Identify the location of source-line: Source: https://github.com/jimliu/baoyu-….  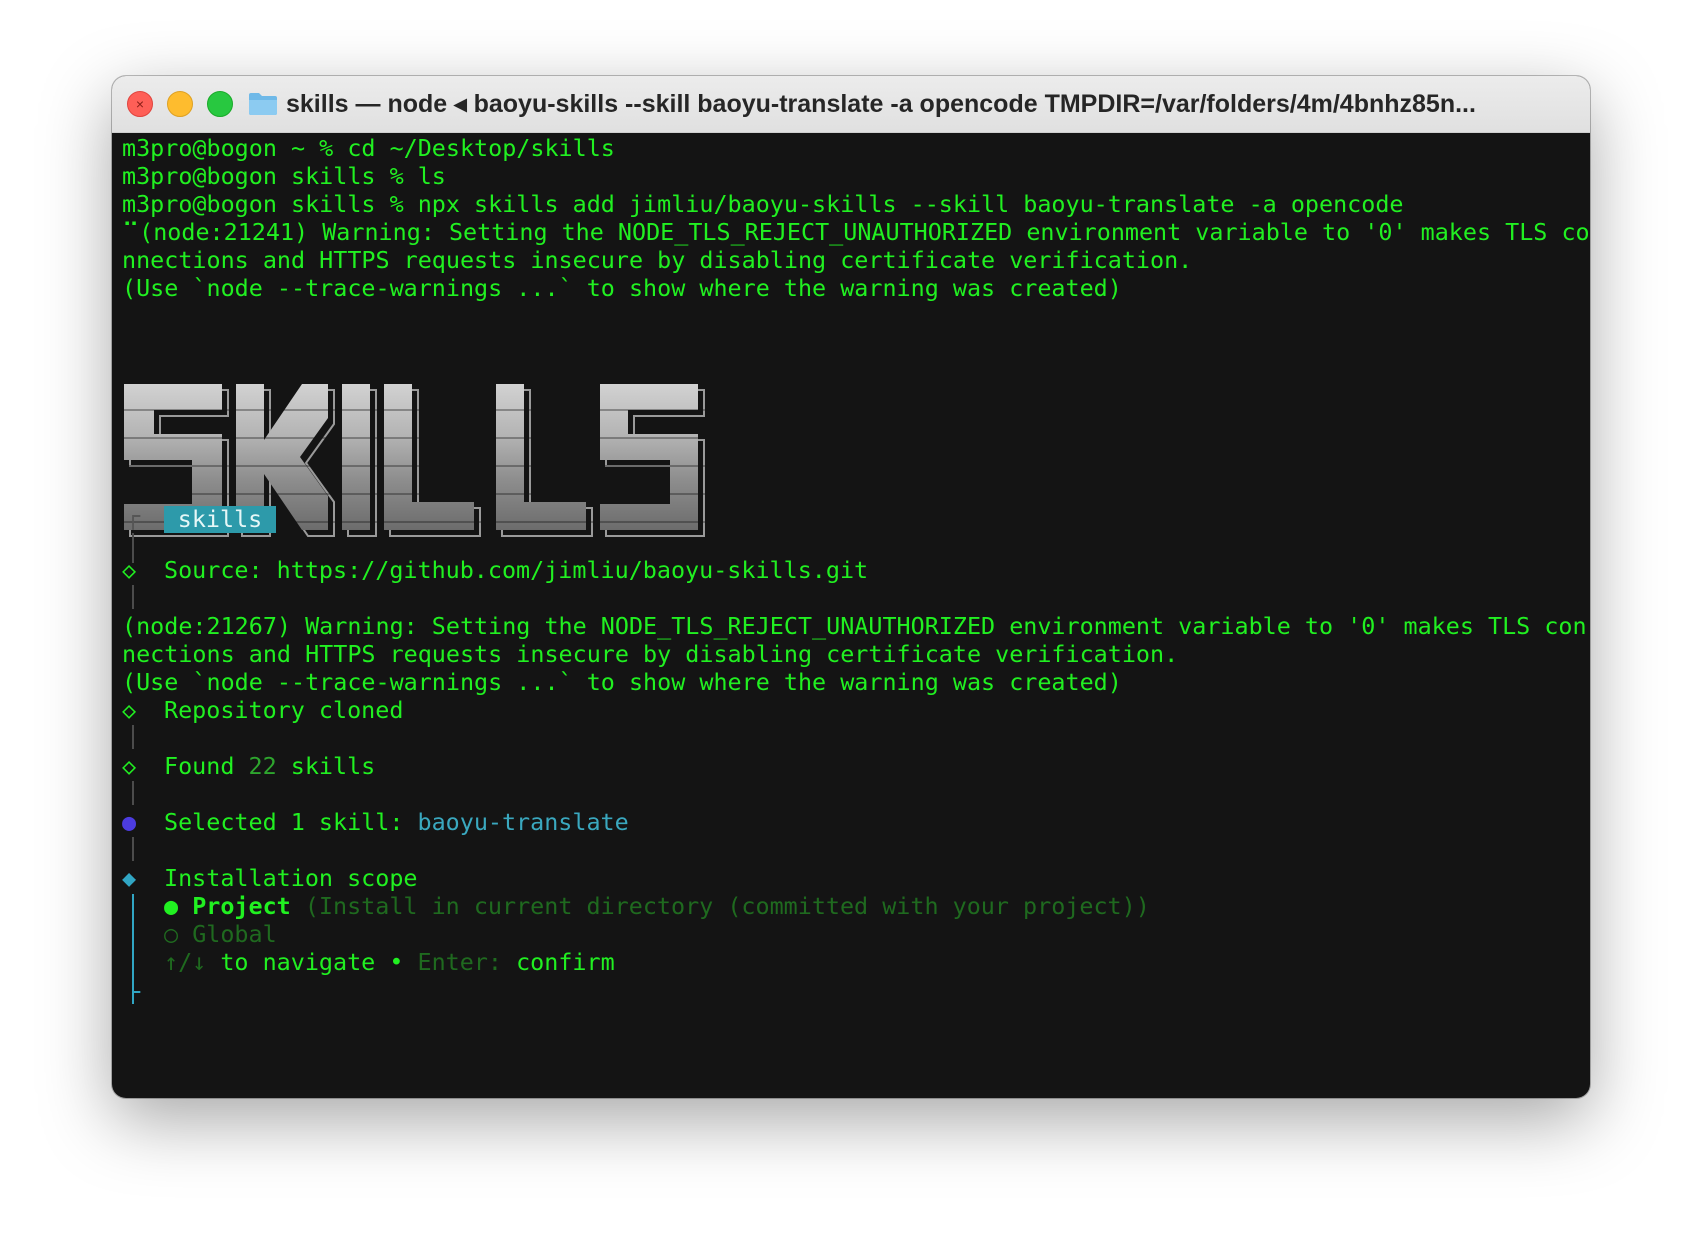
(516, 570).